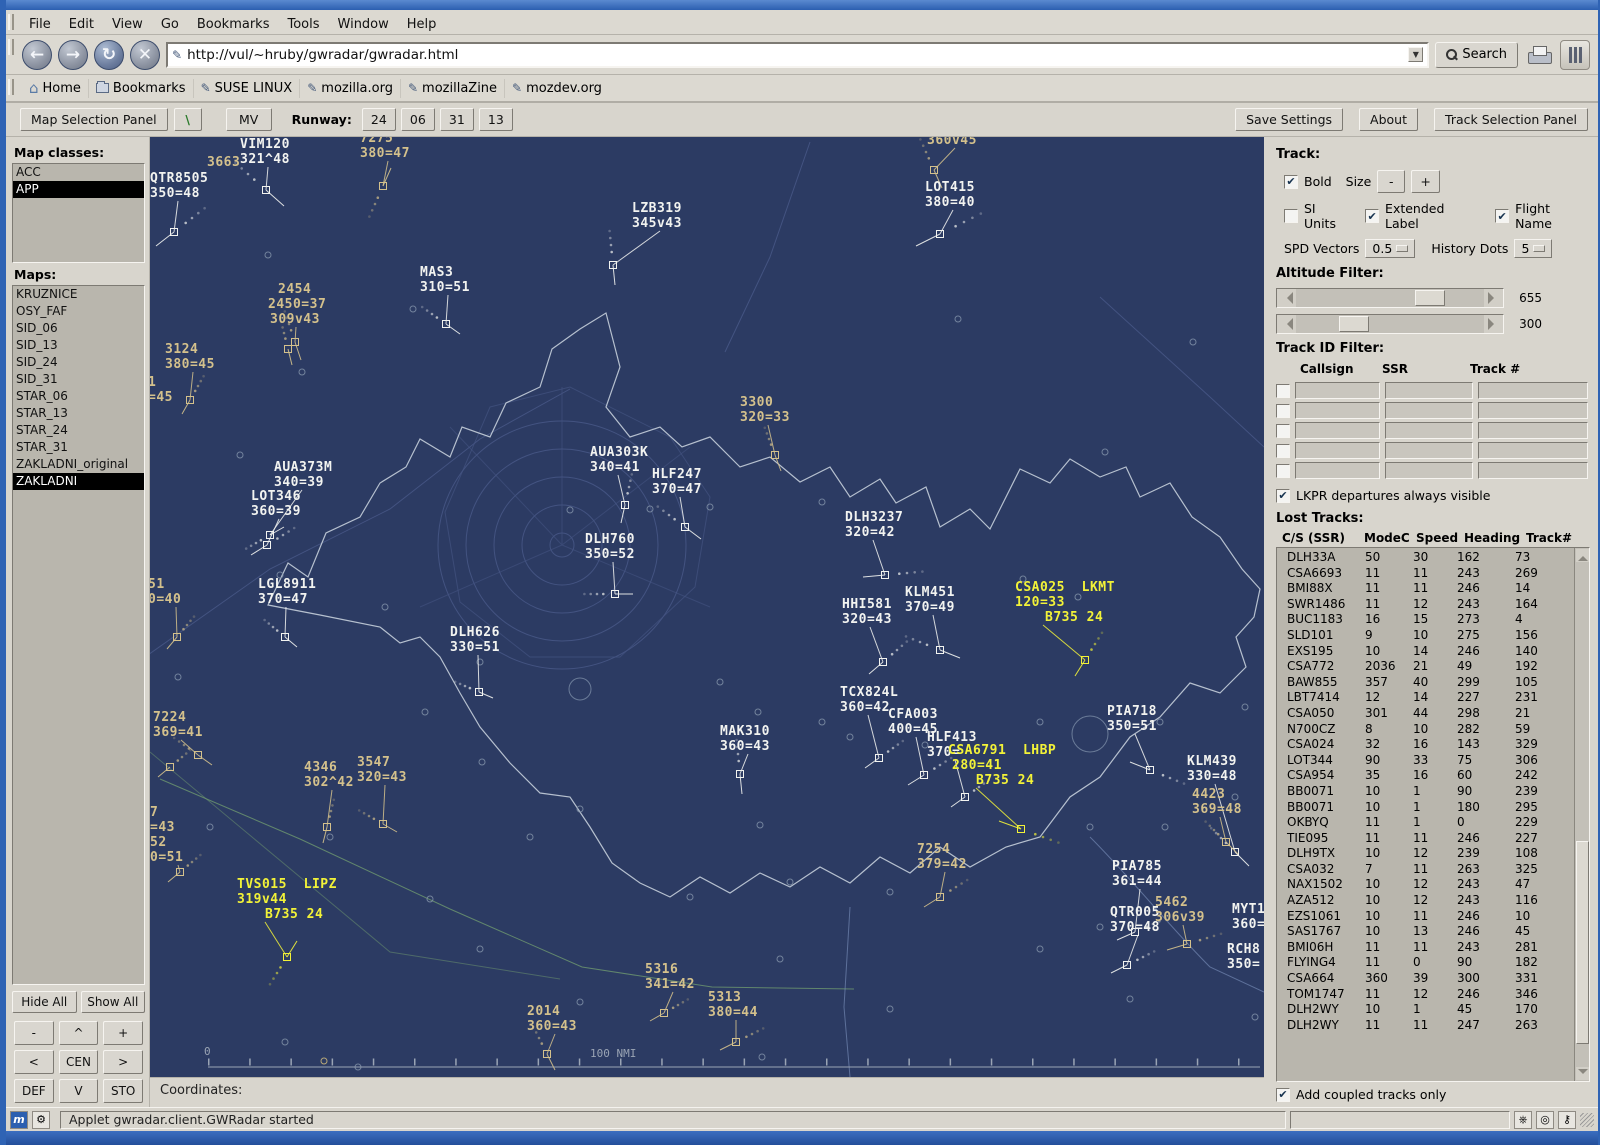  Describe the element at coordinates (1354, 324) in the screenshot. I see `slider-thumb` at that location.